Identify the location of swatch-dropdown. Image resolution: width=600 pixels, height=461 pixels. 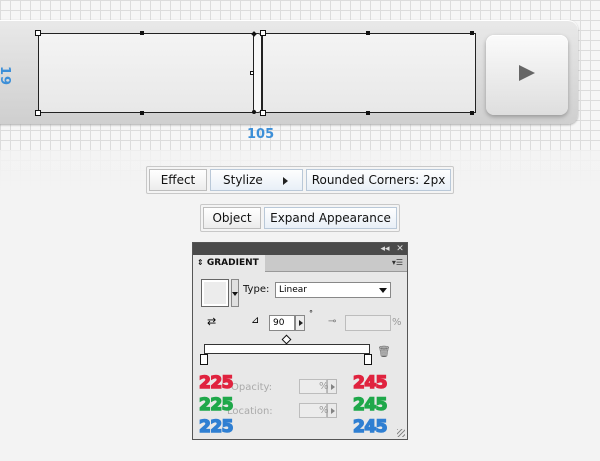
(235, 293).